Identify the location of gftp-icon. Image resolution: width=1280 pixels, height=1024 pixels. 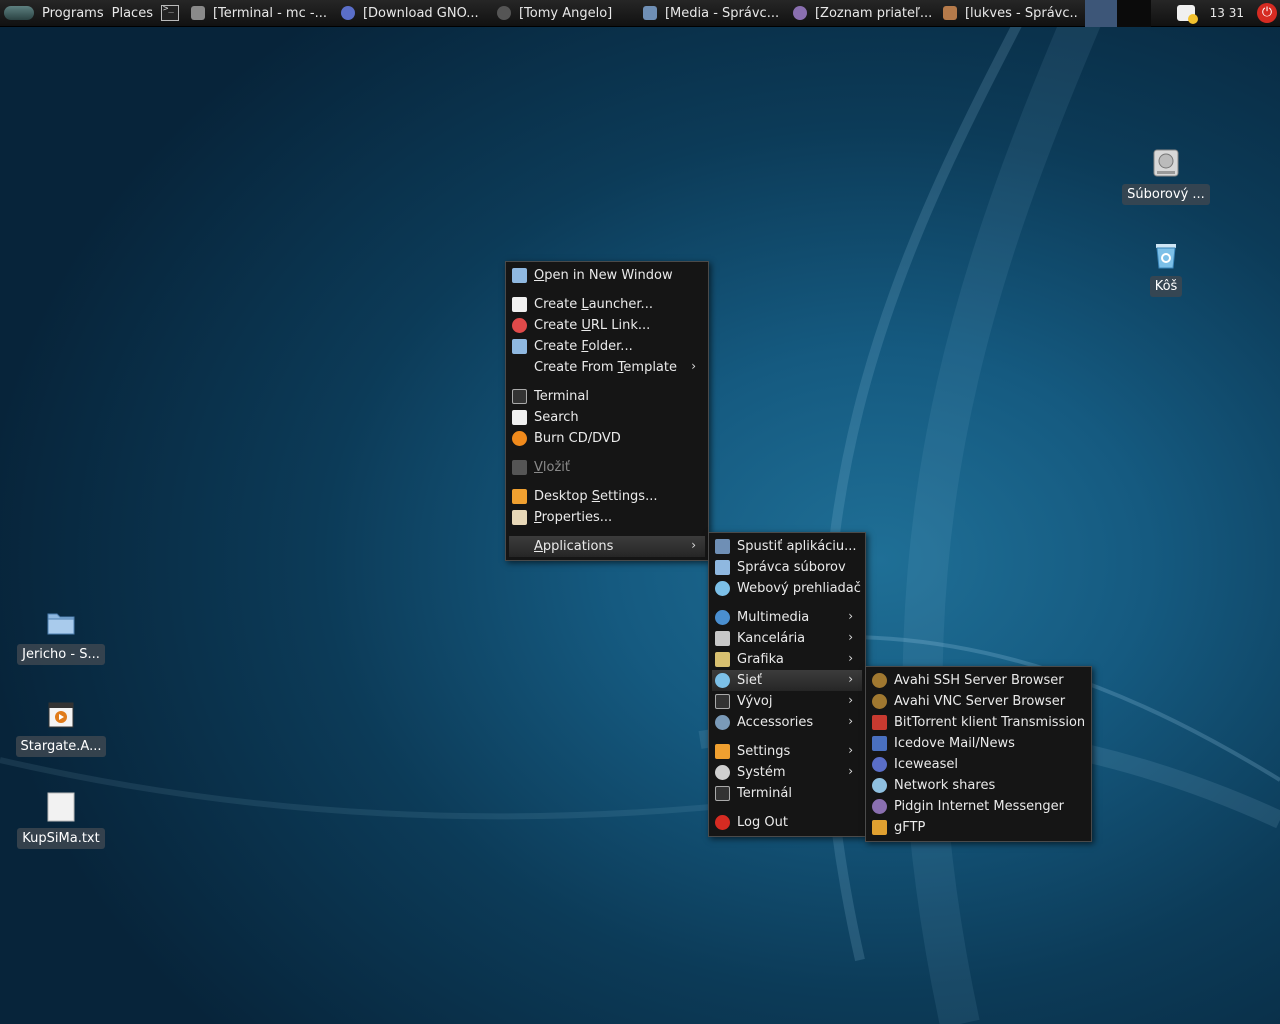
(879, 827).